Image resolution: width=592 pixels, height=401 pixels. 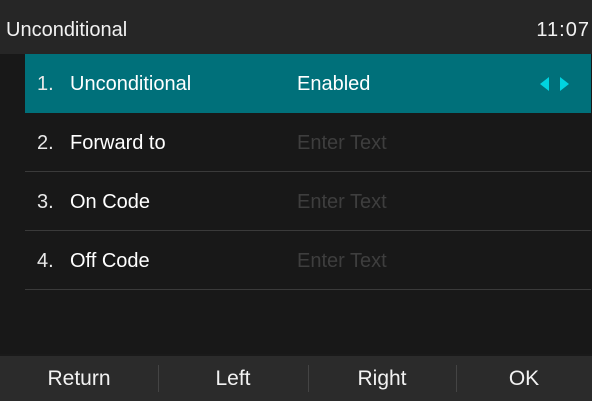 What do you see at coordinates (544, 84) in the screenshot?
I see `left-arrow-icon` at bounding box center [544, 84].